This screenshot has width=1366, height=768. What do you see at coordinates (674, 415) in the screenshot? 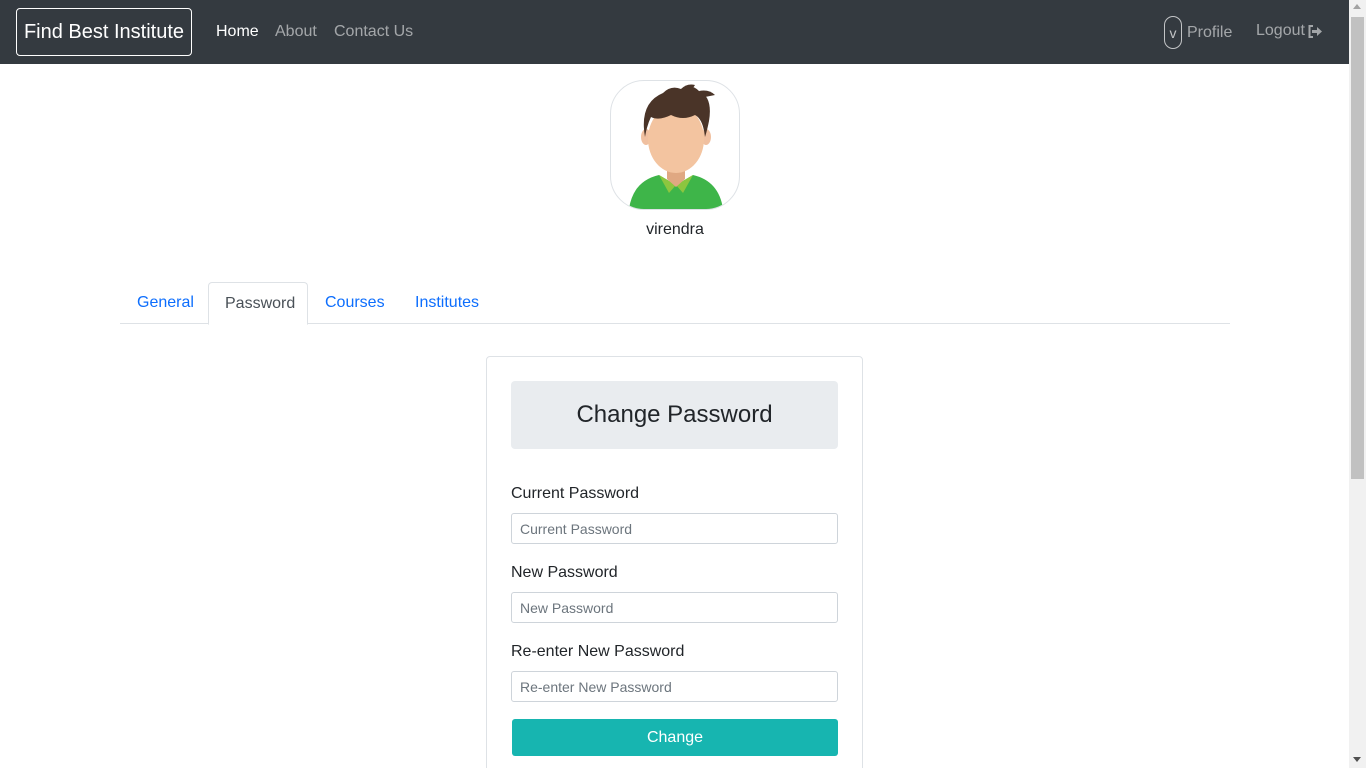
I see `change-password-title: Change Password` at bounding box center [674, 415].